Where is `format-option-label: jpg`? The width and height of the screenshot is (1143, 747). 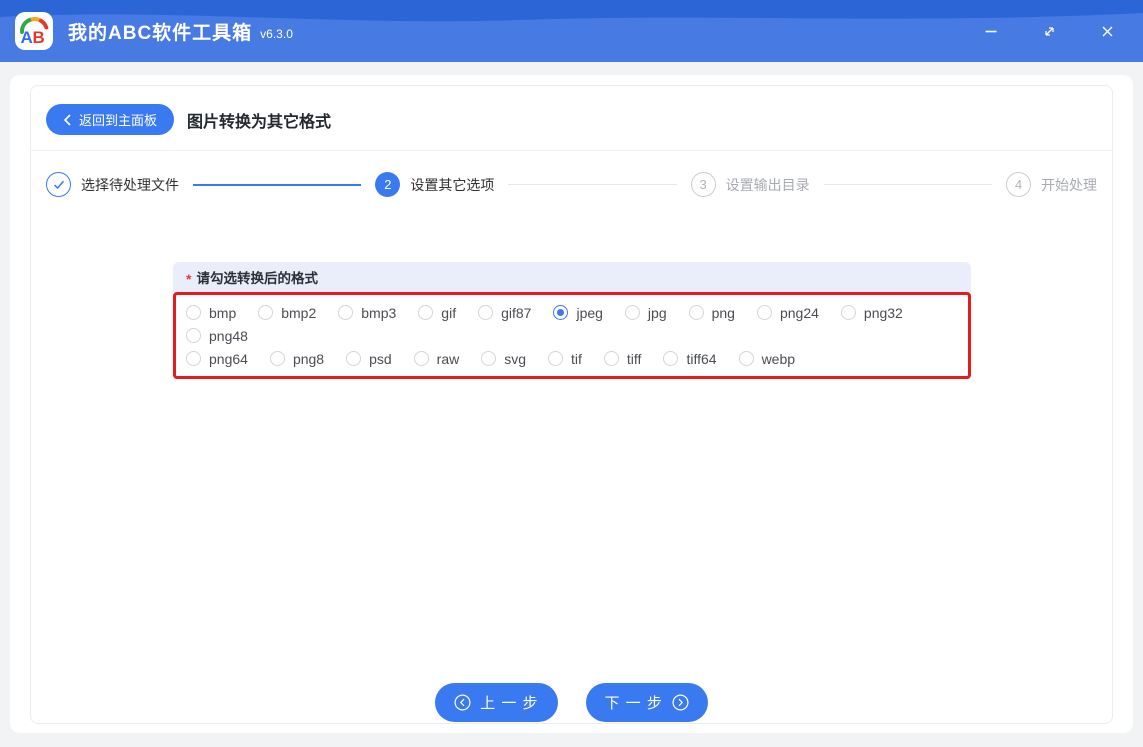 format-option-label: jpg is located at coordinates (657, 312).